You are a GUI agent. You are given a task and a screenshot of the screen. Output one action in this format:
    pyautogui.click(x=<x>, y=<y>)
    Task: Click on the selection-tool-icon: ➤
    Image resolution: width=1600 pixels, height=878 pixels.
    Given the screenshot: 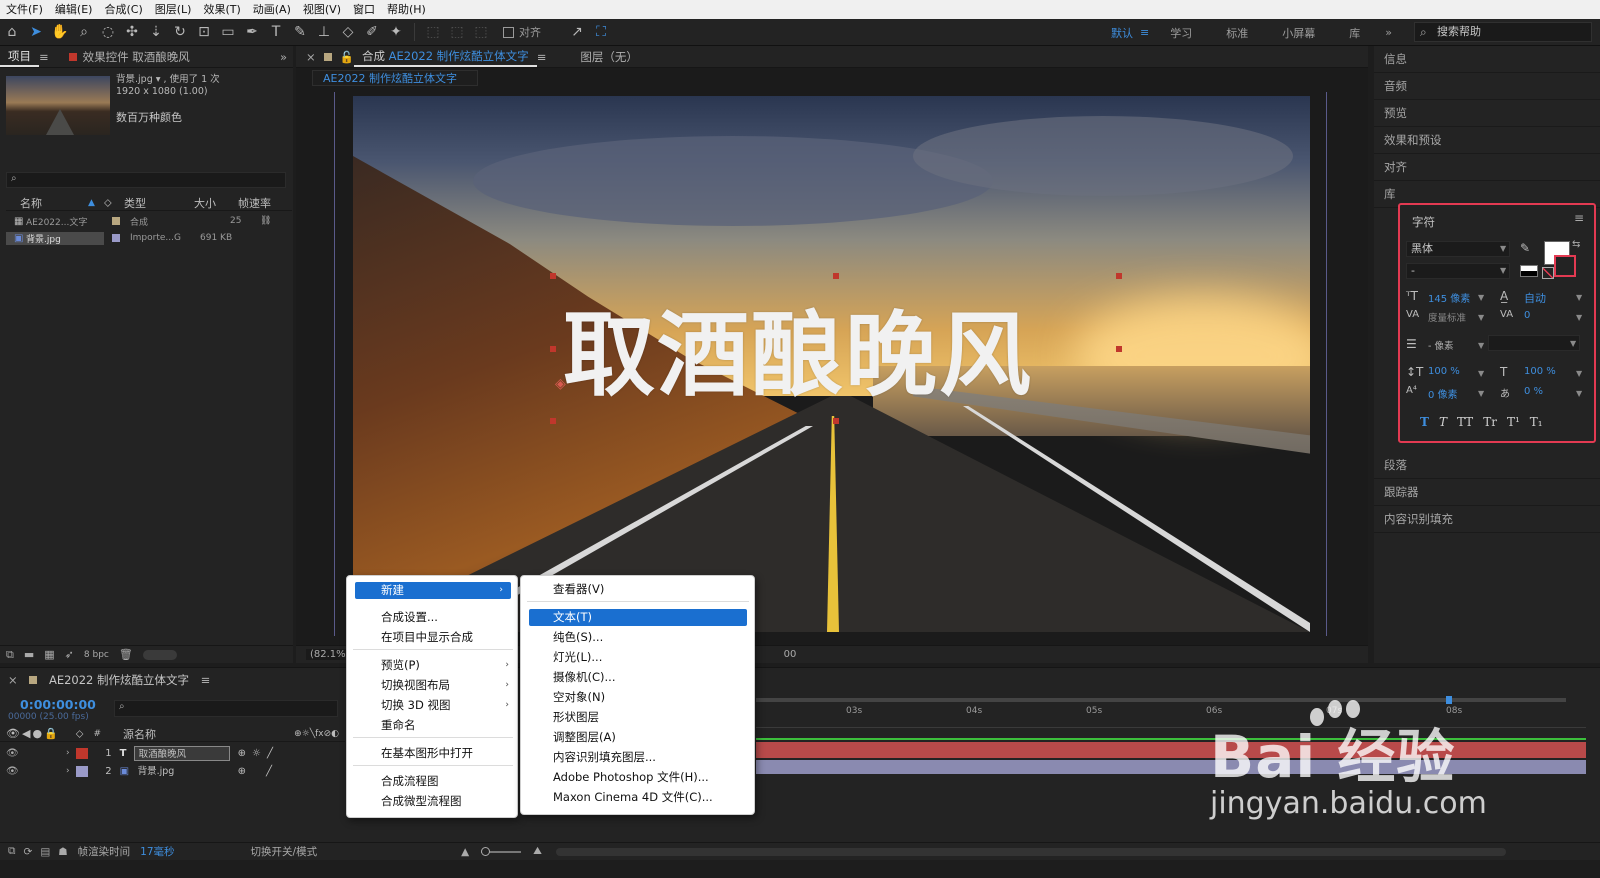 What is the action you would take?
    pyautogui.click(x=36, y=32)
    